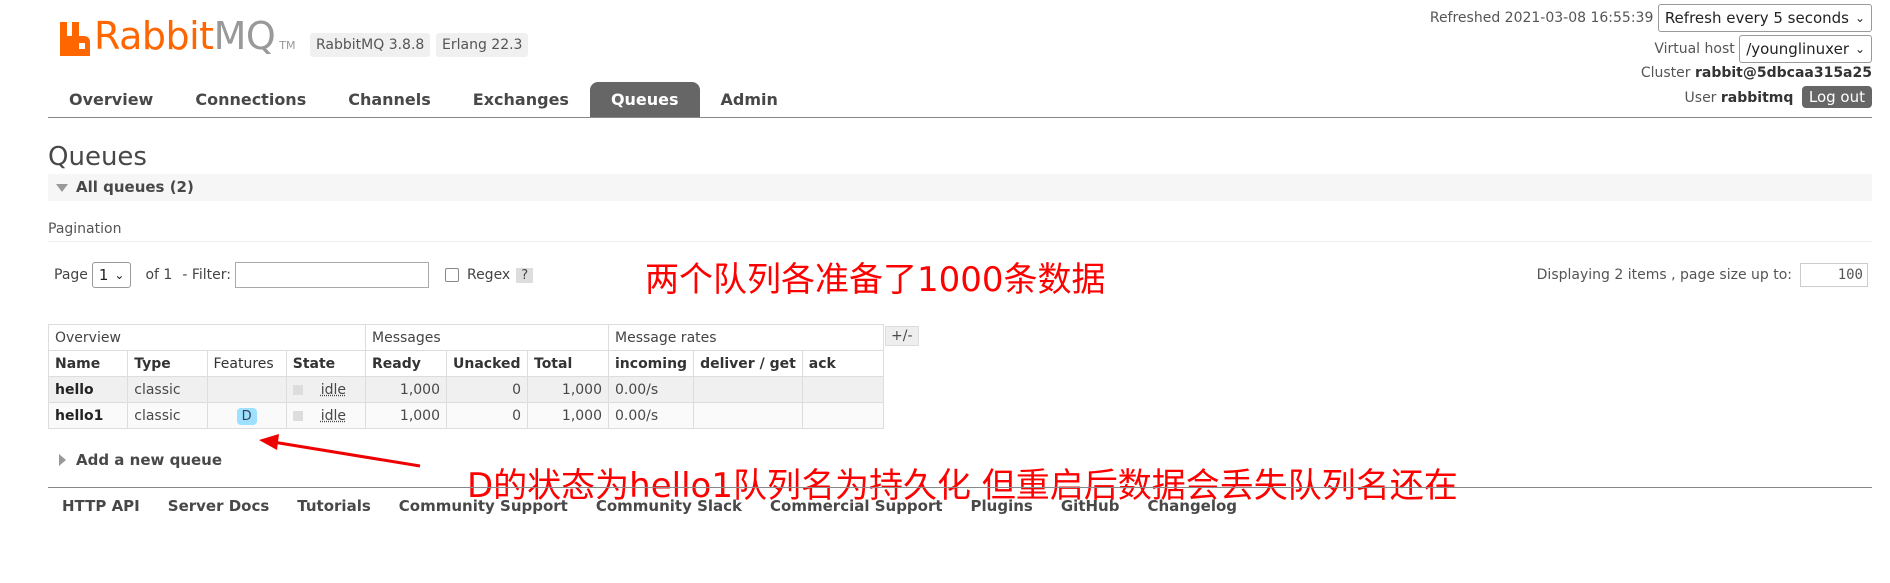  I want to click on queue-type: classic, so click(167, 389).